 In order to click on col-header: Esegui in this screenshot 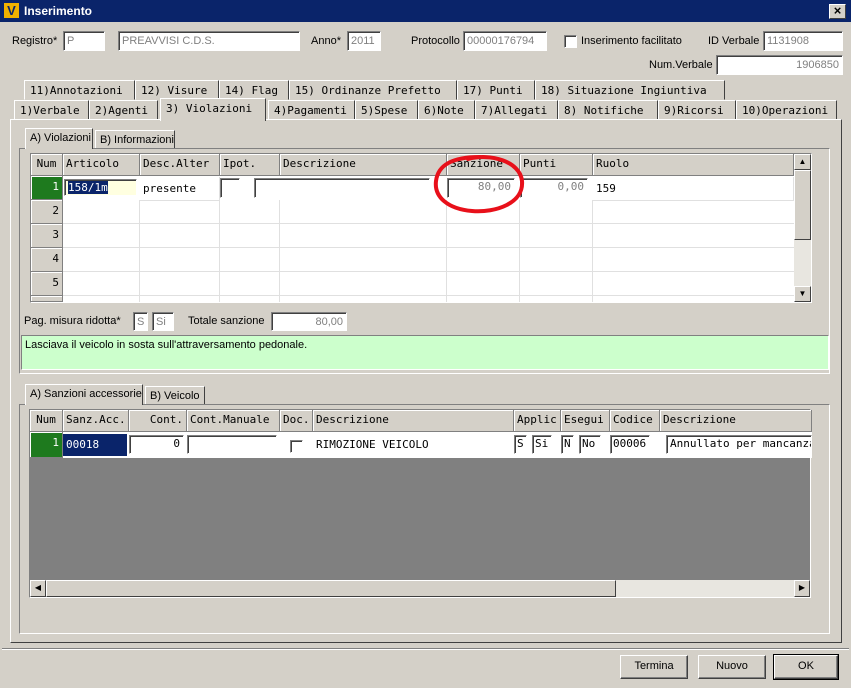, I will do `click(585, 421)`.